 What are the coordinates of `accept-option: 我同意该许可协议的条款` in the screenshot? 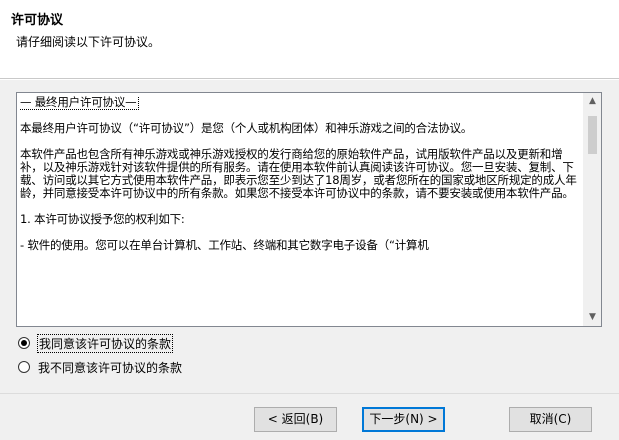 It's located at (96, 343).